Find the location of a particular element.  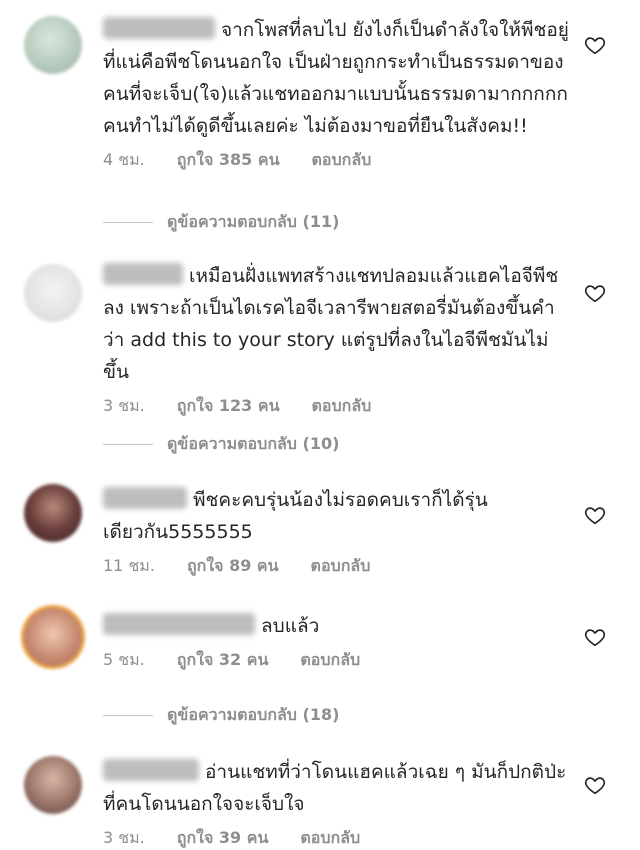

likes-count: ถูกใจ 32 คน is located at coordinates (223, 660).